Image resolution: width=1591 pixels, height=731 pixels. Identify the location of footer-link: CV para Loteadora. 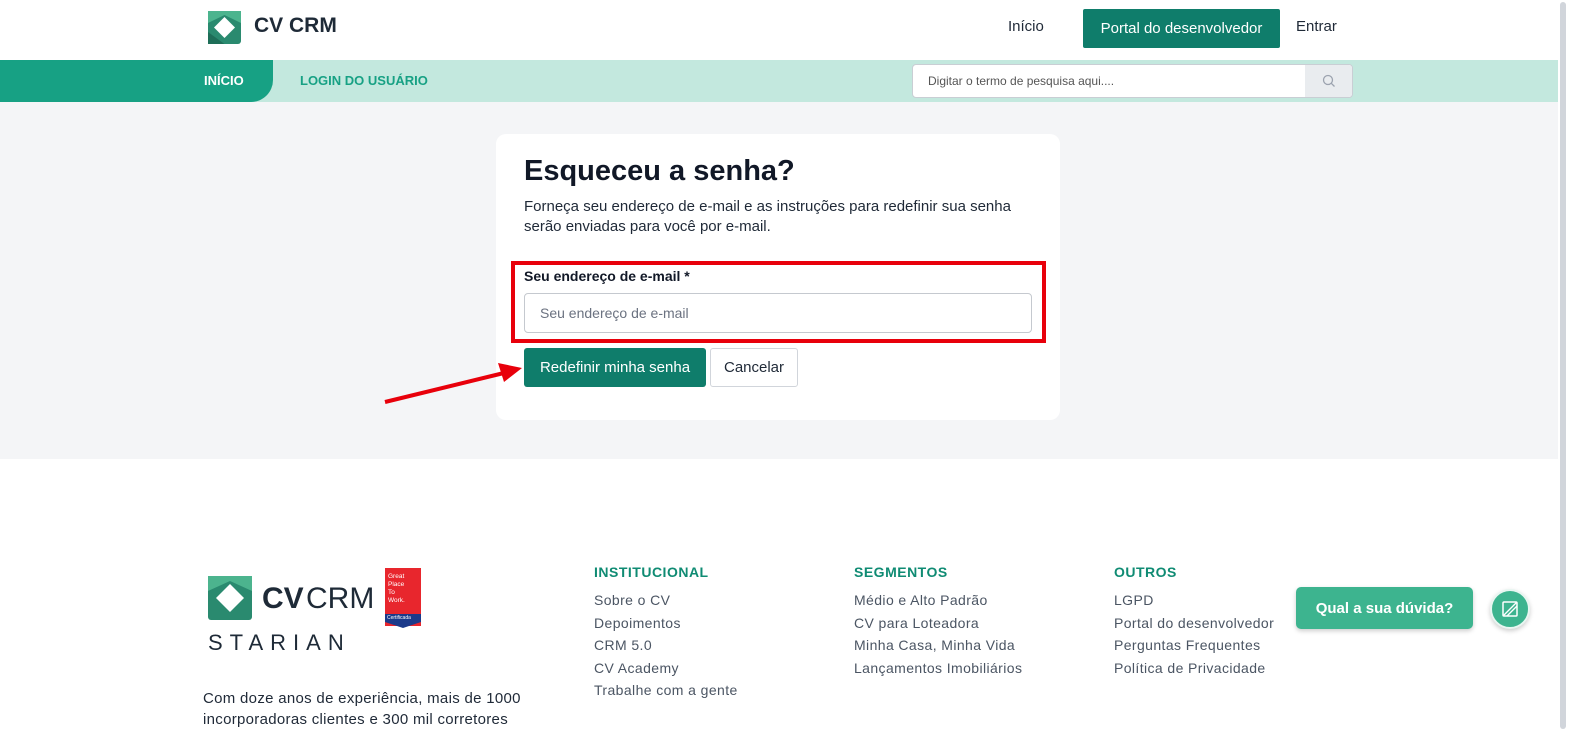
(938, 623).